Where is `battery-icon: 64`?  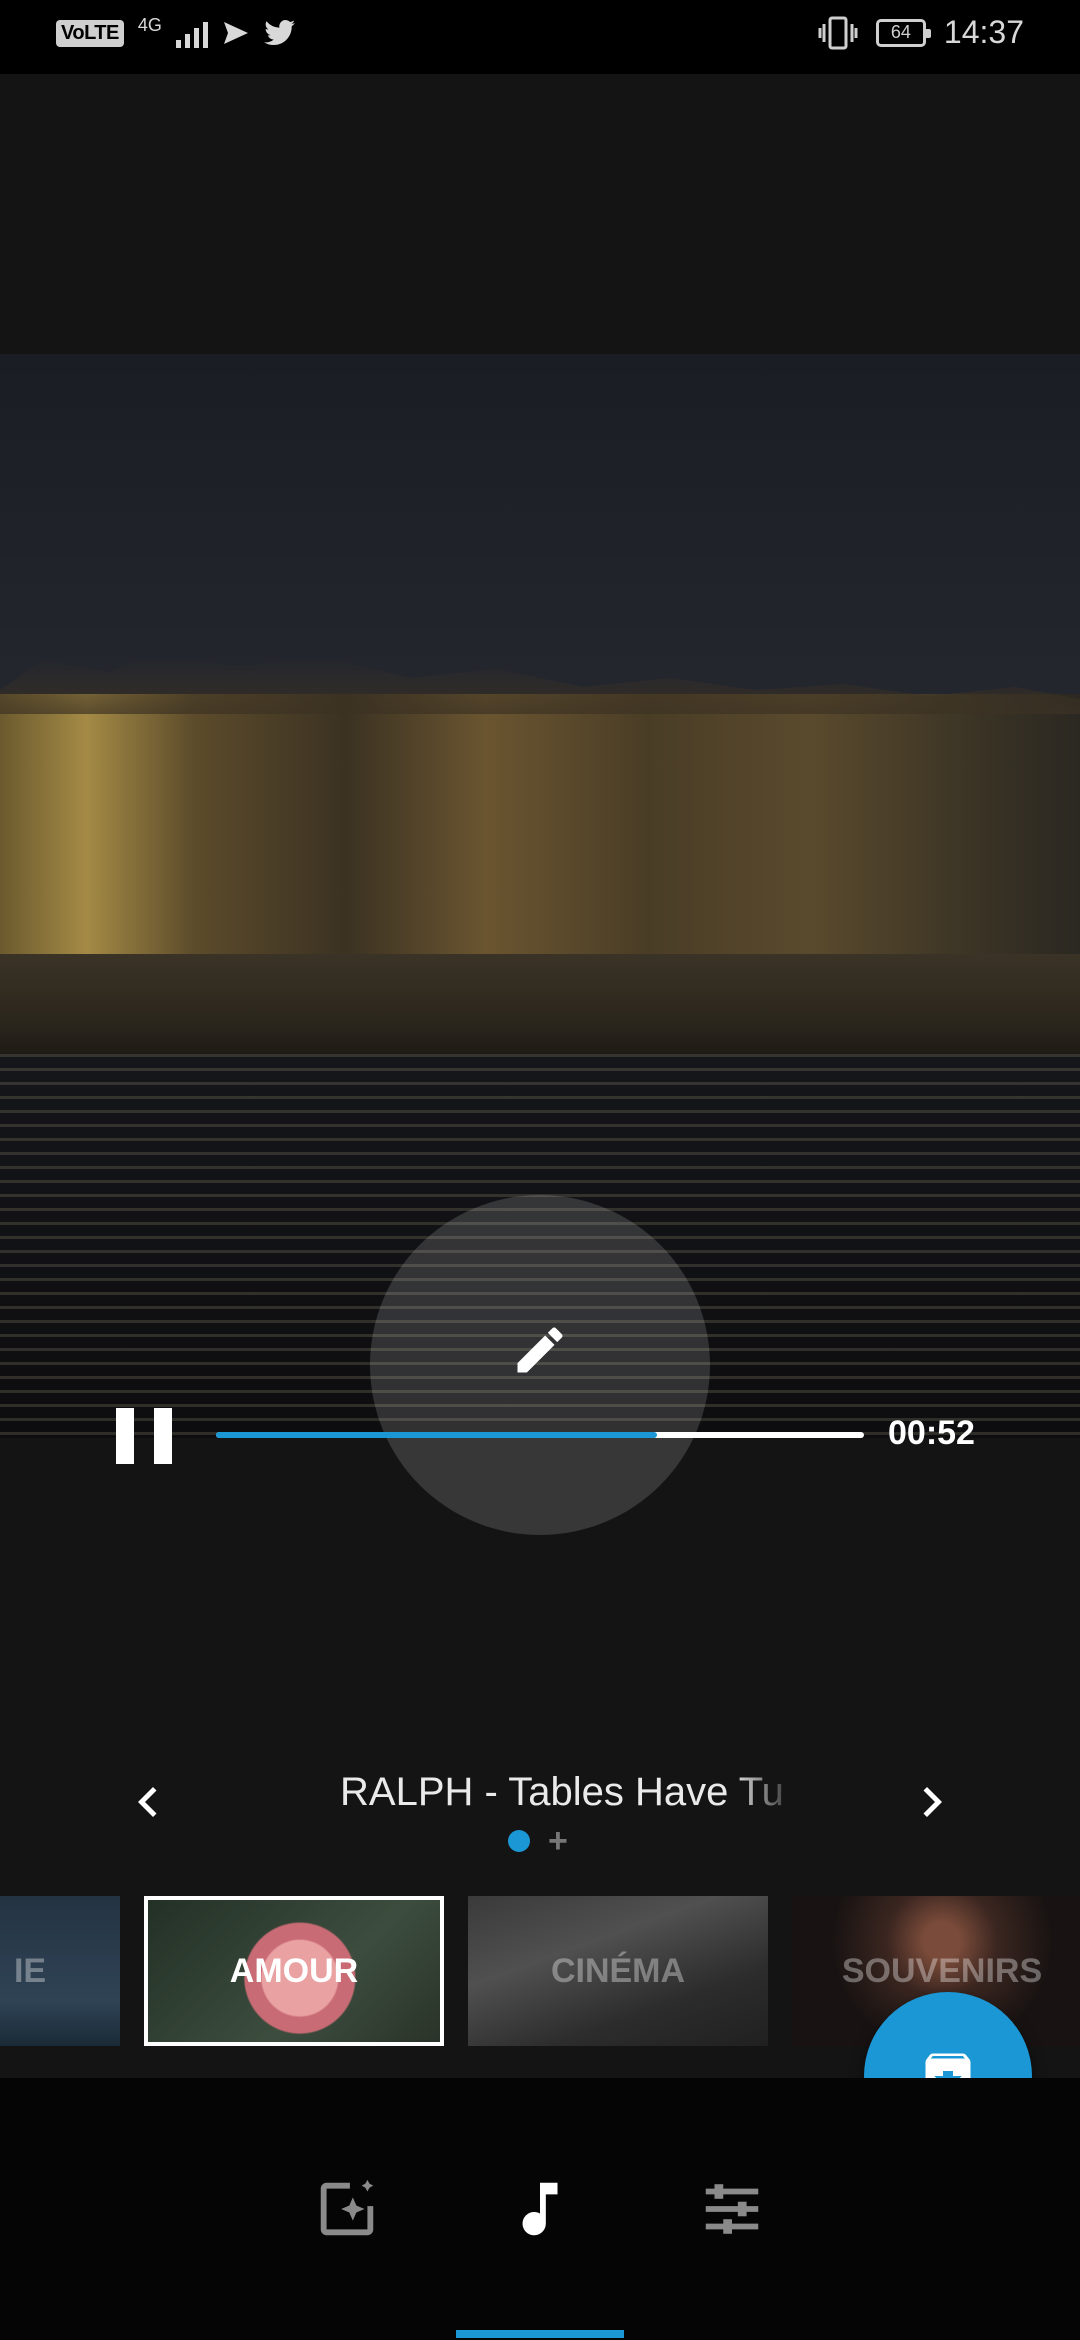
battery-icon: 64 is located at coordinates (903, 32).